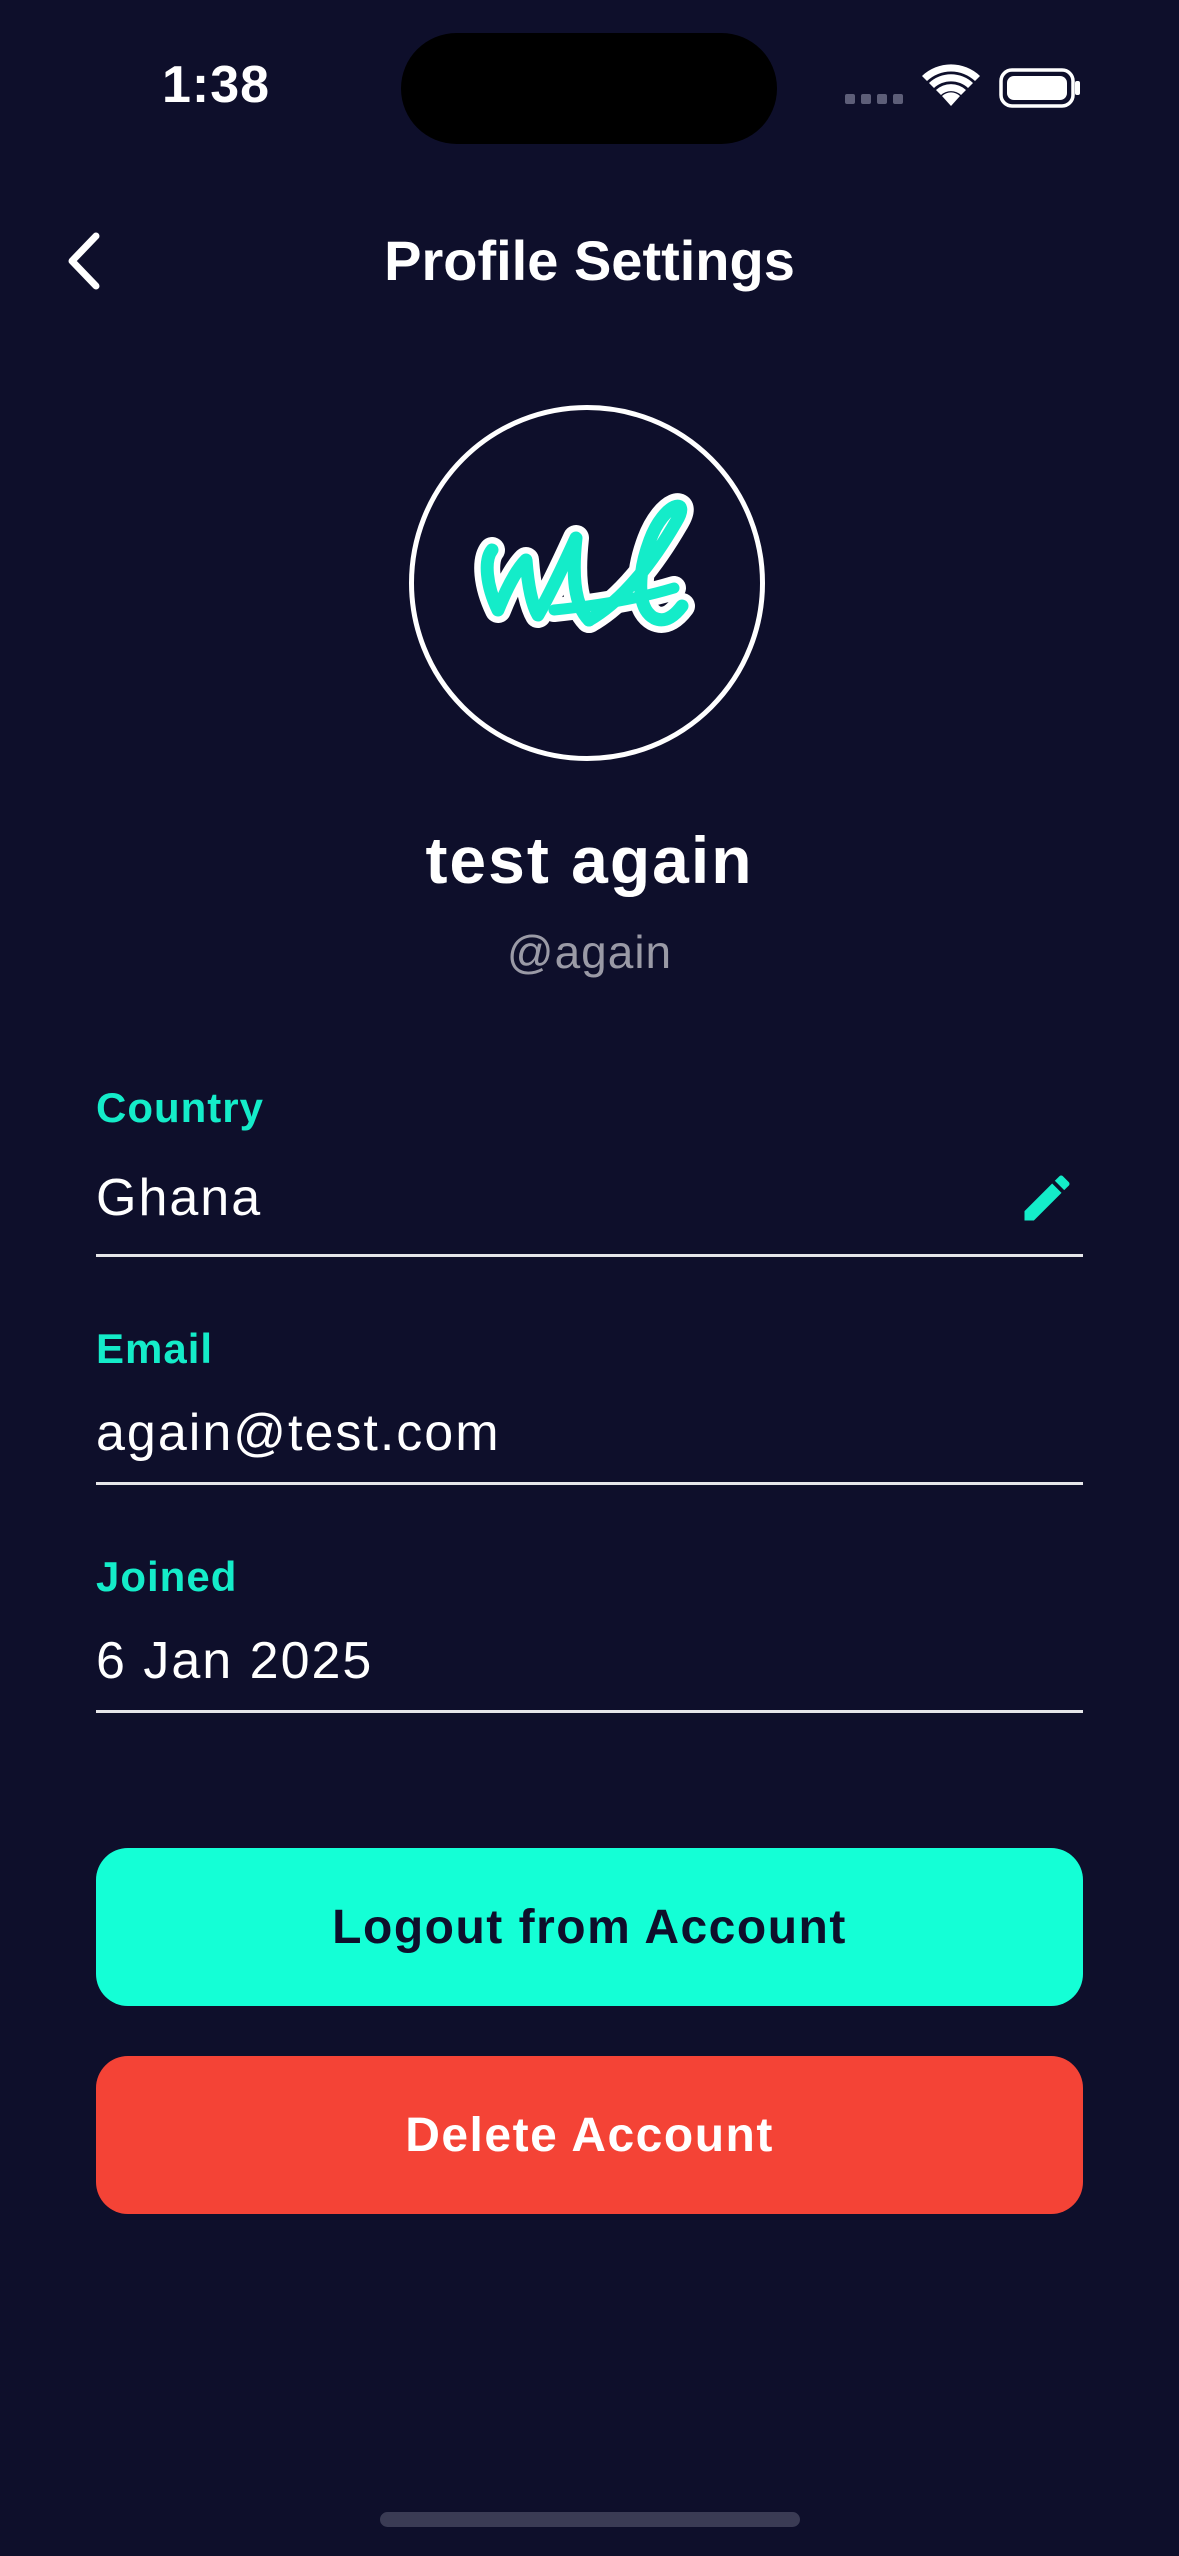 Image resolution: width=1179 pixels, height=2556 pixels. What do you see at coordinates (589, 1168) in the screenshot?
I see `country-field: Country Ghana` at bounding box center [589, 1168].